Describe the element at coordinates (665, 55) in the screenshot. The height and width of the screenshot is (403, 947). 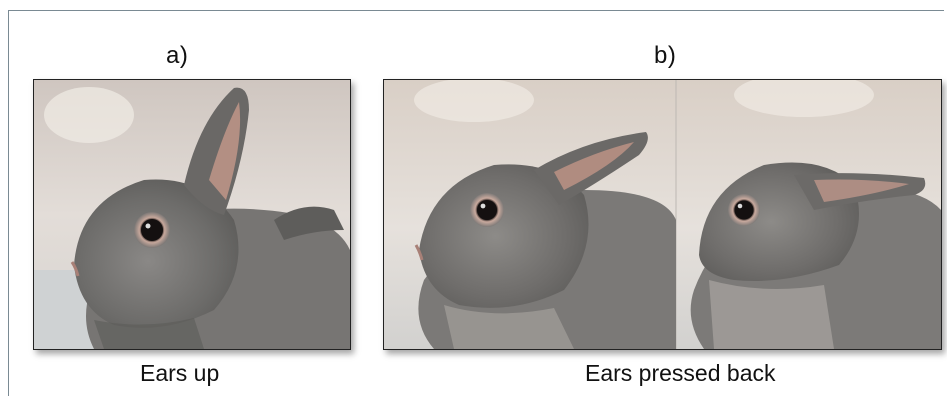
I see `panel-label-b: b)` at that location.